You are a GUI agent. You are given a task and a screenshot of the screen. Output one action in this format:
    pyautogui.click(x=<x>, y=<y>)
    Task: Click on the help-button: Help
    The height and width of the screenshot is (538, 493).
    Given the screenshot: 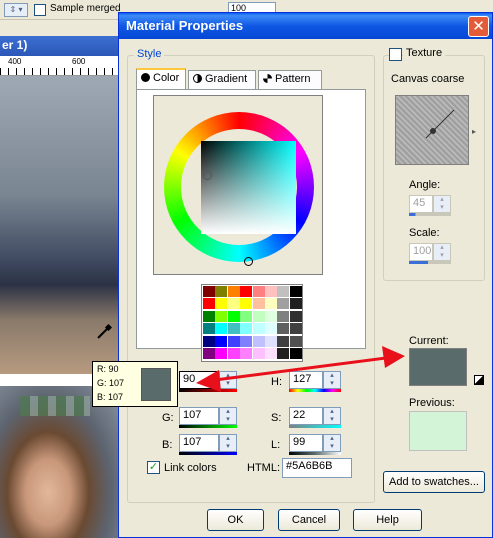 What is the action you would take?
    pyautogui.click(x=387, y=520)
    